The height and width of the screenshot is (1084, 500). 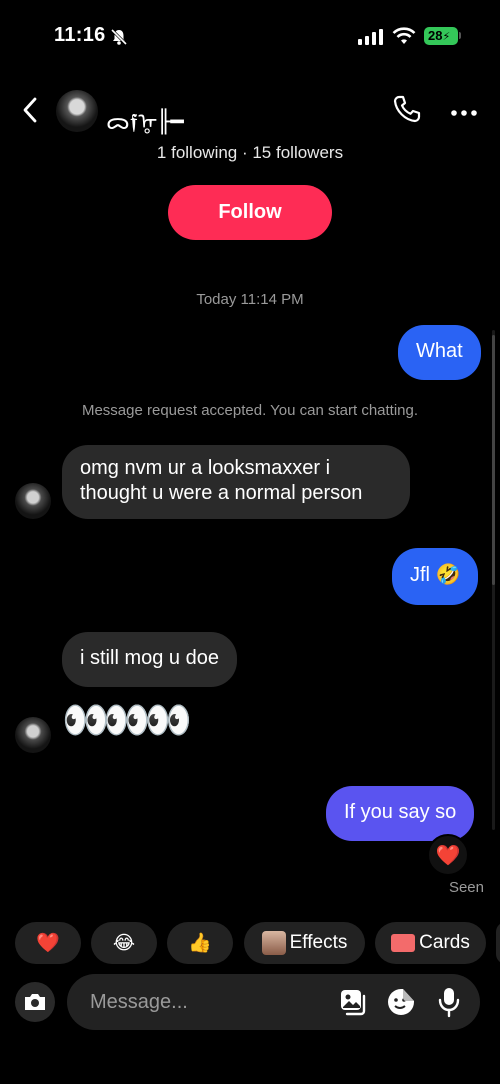 What do you see at coordinates (210, 1002) in the screenshot?
I see `message-input` at bounding box center [210, 1002].